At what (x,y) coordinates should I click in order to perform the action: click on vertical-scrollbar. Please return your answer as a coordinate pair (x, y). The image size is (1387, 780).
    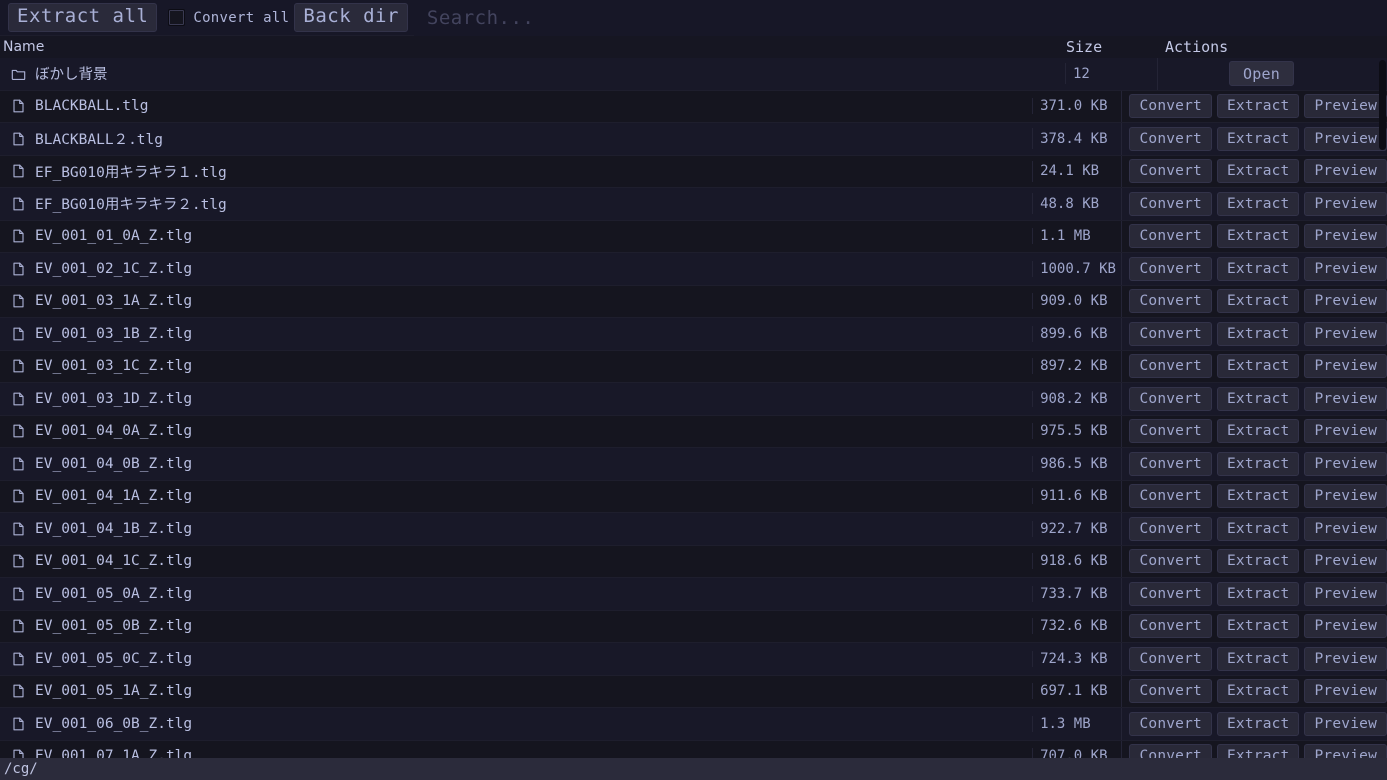
    Looking at the image, I should click on (1382, 408).